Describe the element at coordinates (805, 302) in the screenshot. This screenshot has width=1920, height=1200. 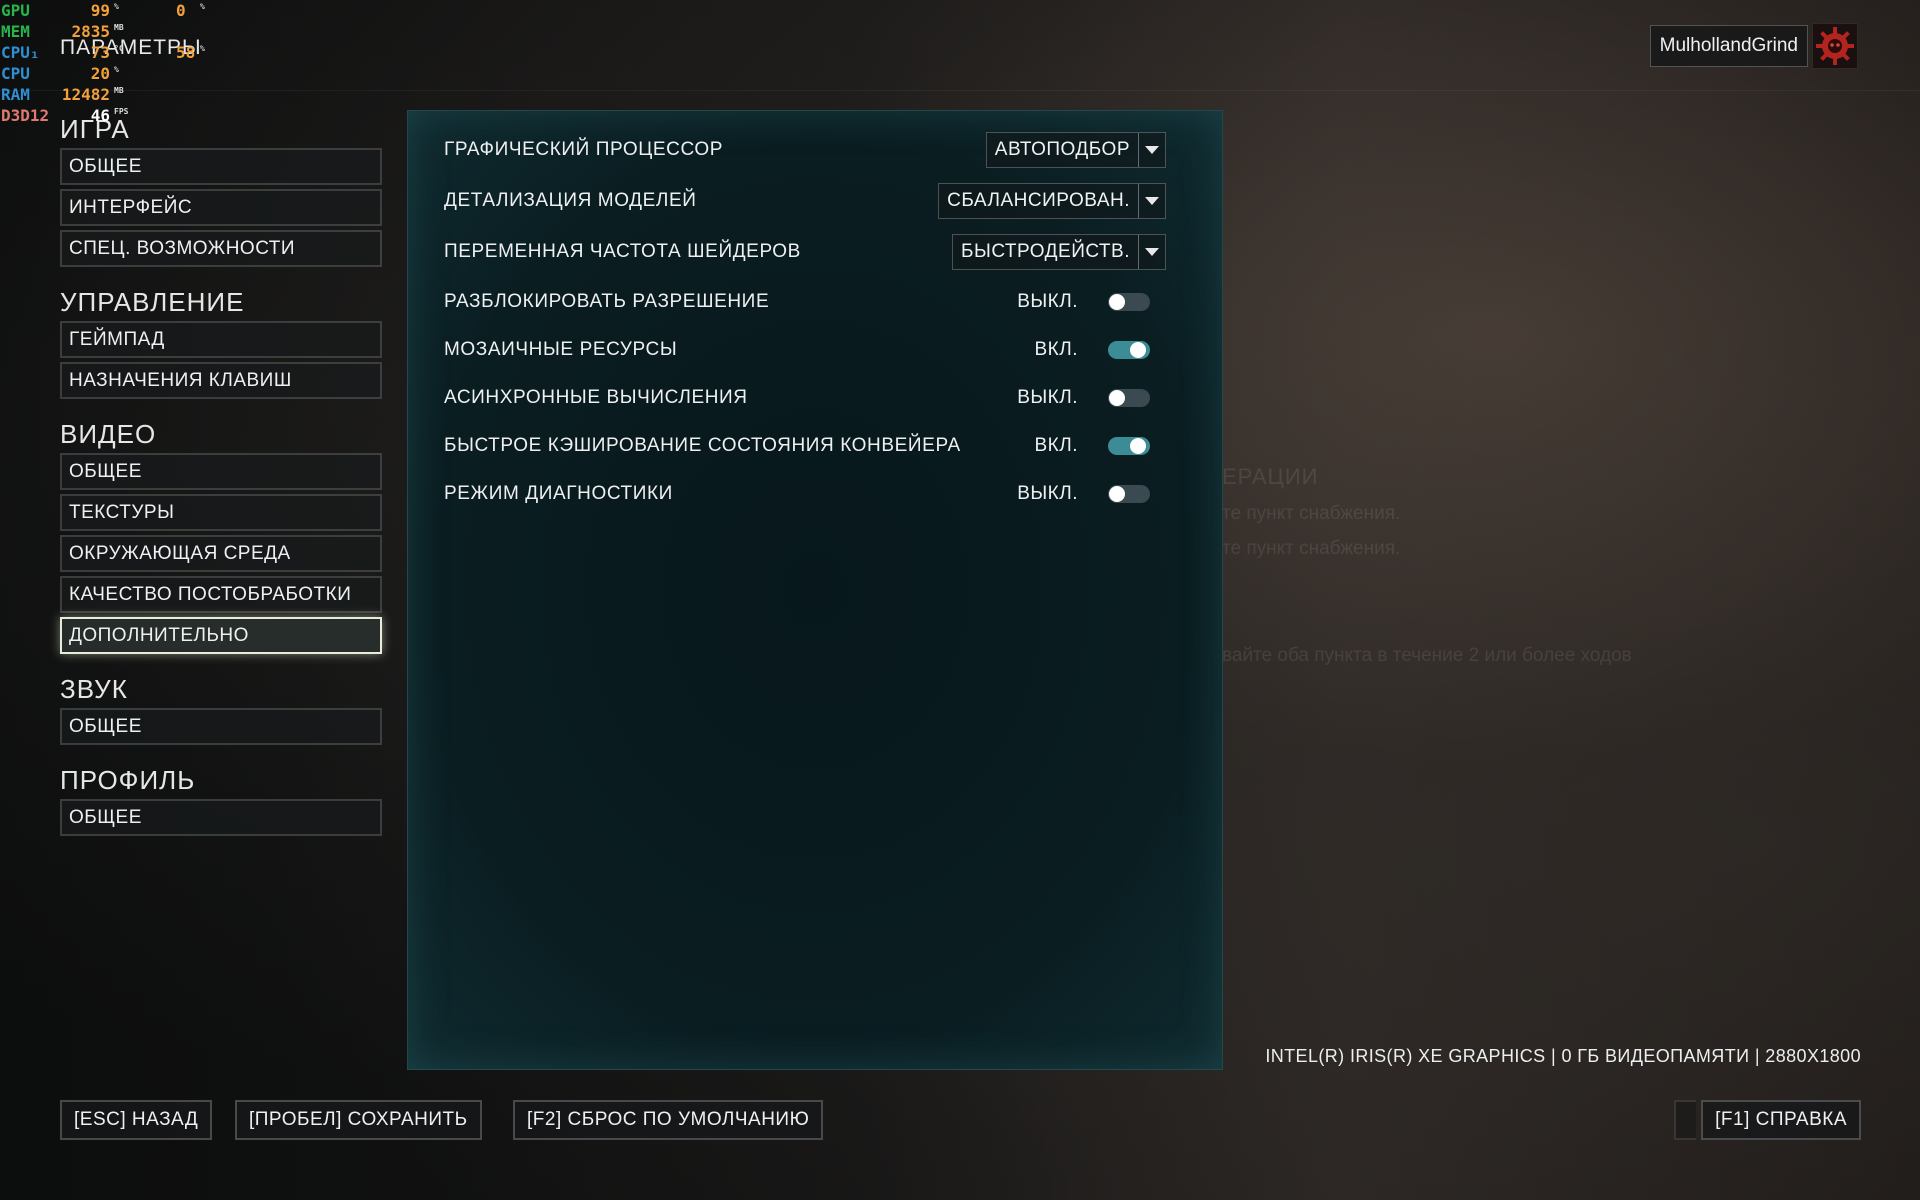
I see `setting-row-unlock-resolution: РАЗБЛОКИРОВАТЬ РАЗРЕШЕНИЕ ВЫКЛ.` at that location.